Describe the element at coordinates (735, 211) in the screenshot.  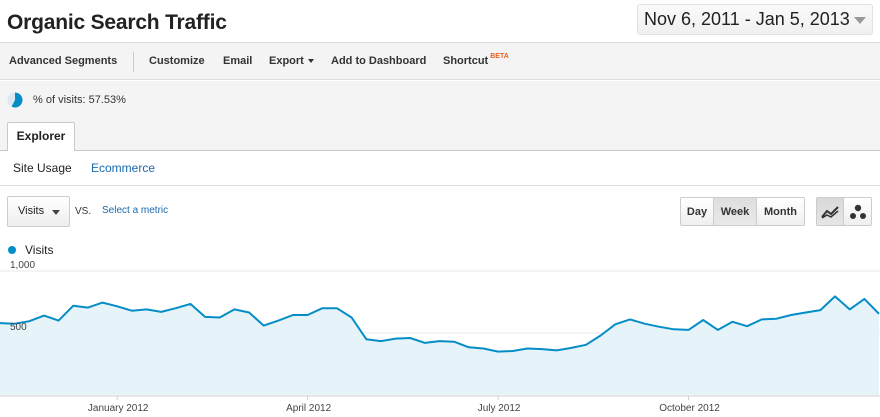
I see `period-week-button: Week` at that location.